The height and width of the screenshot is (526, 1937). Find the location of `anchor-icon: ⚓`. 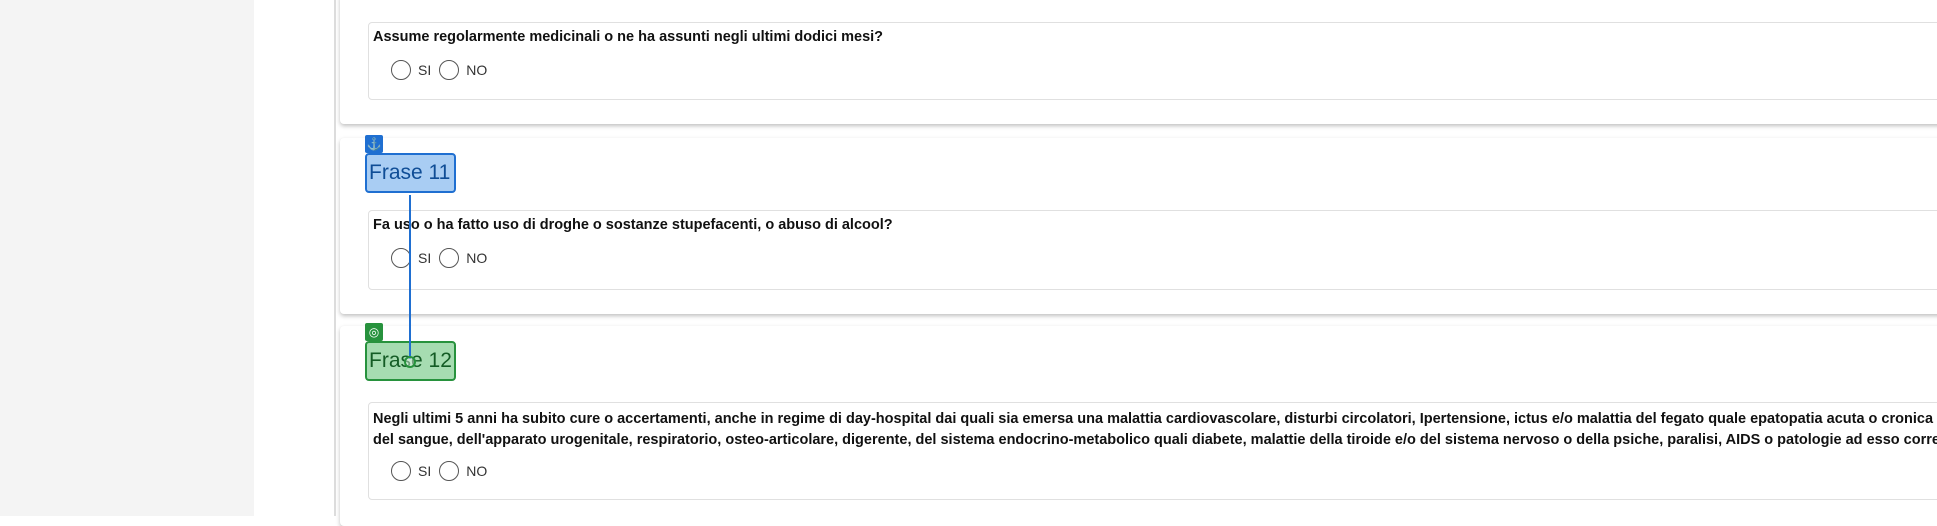

anchor-icon: ⚓ is located at coordinates (374, 144).